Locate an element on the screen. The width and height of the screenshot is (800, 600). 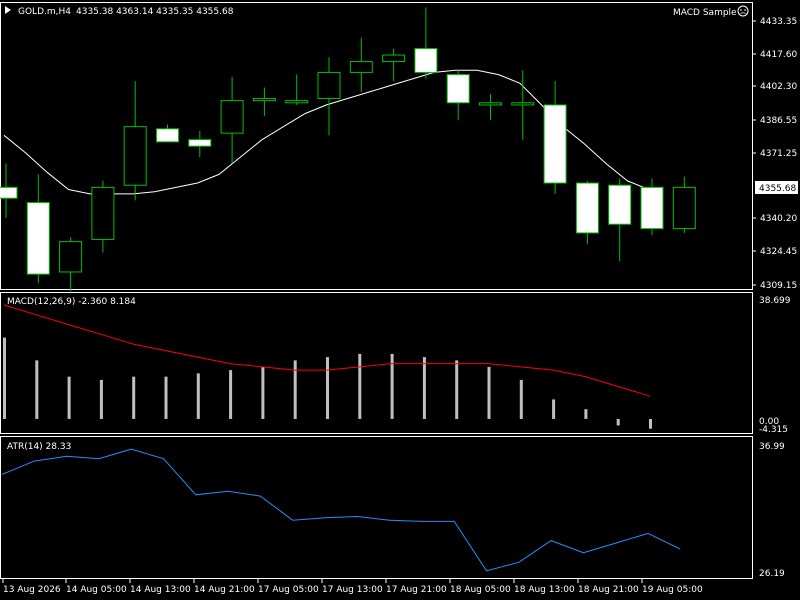
time-tick-label: 17 Aug 05:00 is located at coordinates (288, 590).